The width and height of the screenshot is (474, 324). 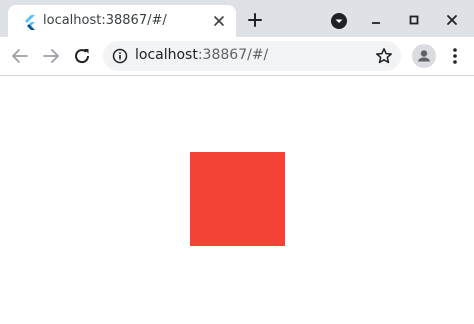 I want to click on close-icon, so click(x=219, y=21).